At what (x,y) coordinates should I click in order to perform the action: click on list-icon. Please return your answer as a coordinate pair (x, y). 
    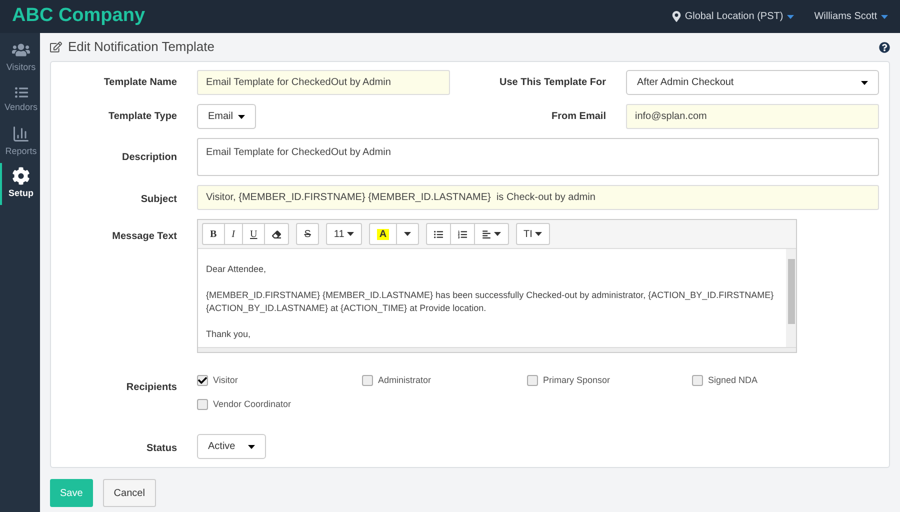
    Looking at the image, I should click on (21, 92).